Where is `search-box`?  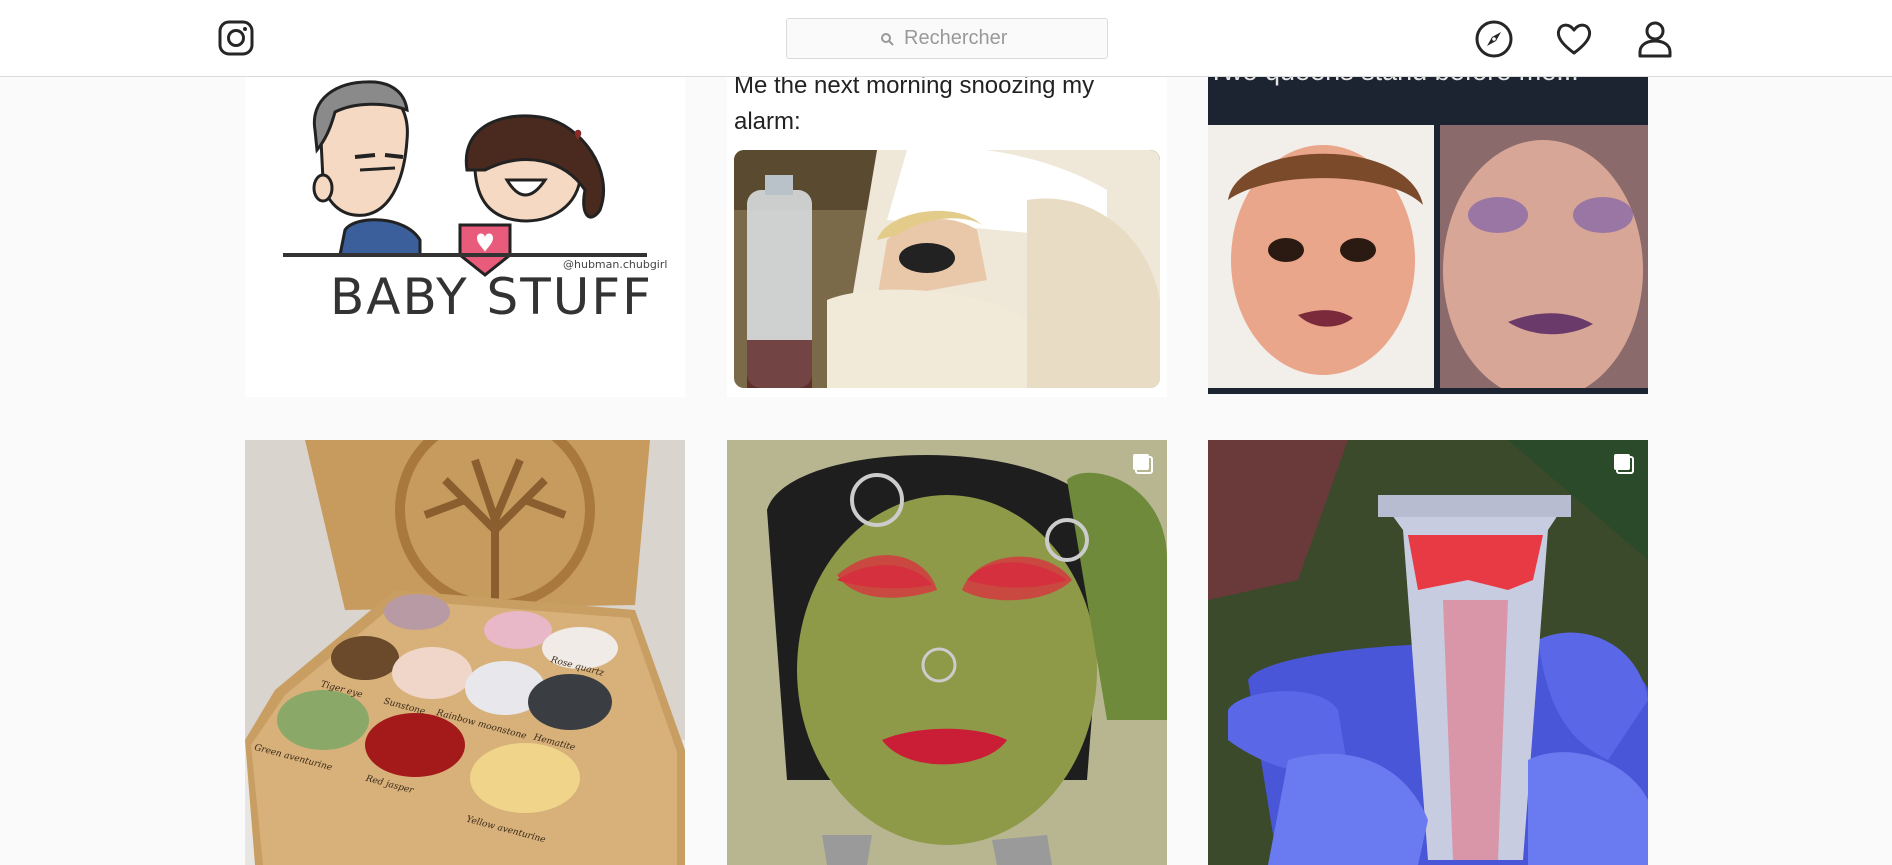
search-box is located at coordinates (947, 38).